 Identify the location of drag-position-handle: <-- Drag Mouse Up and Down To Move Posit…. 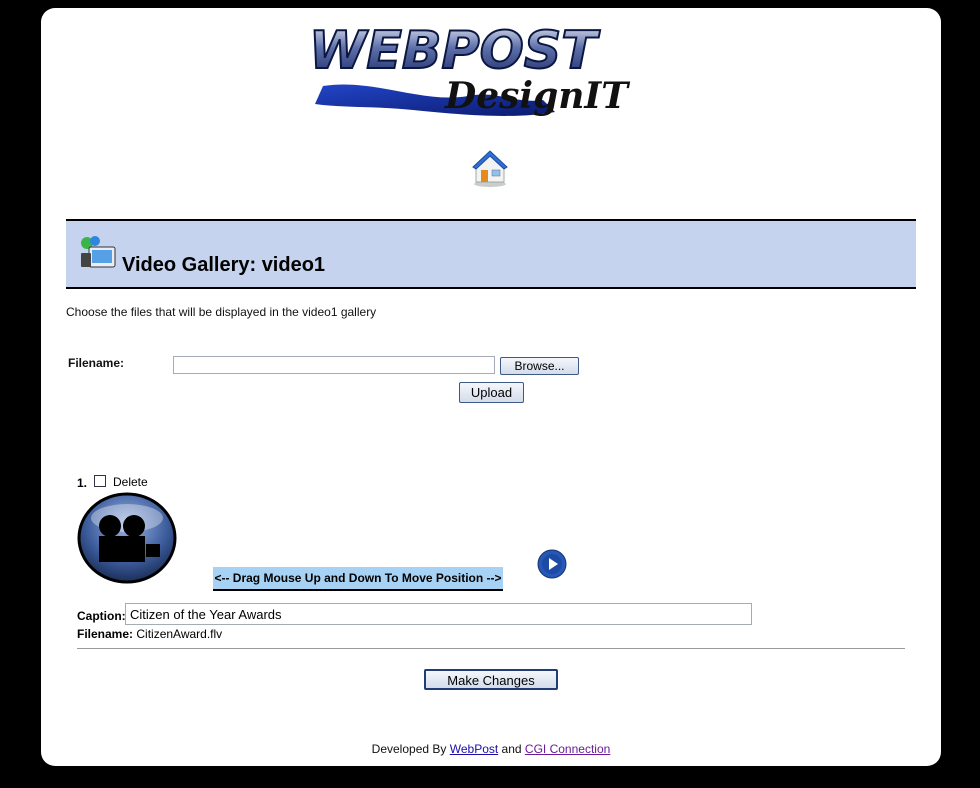
(358, 579).